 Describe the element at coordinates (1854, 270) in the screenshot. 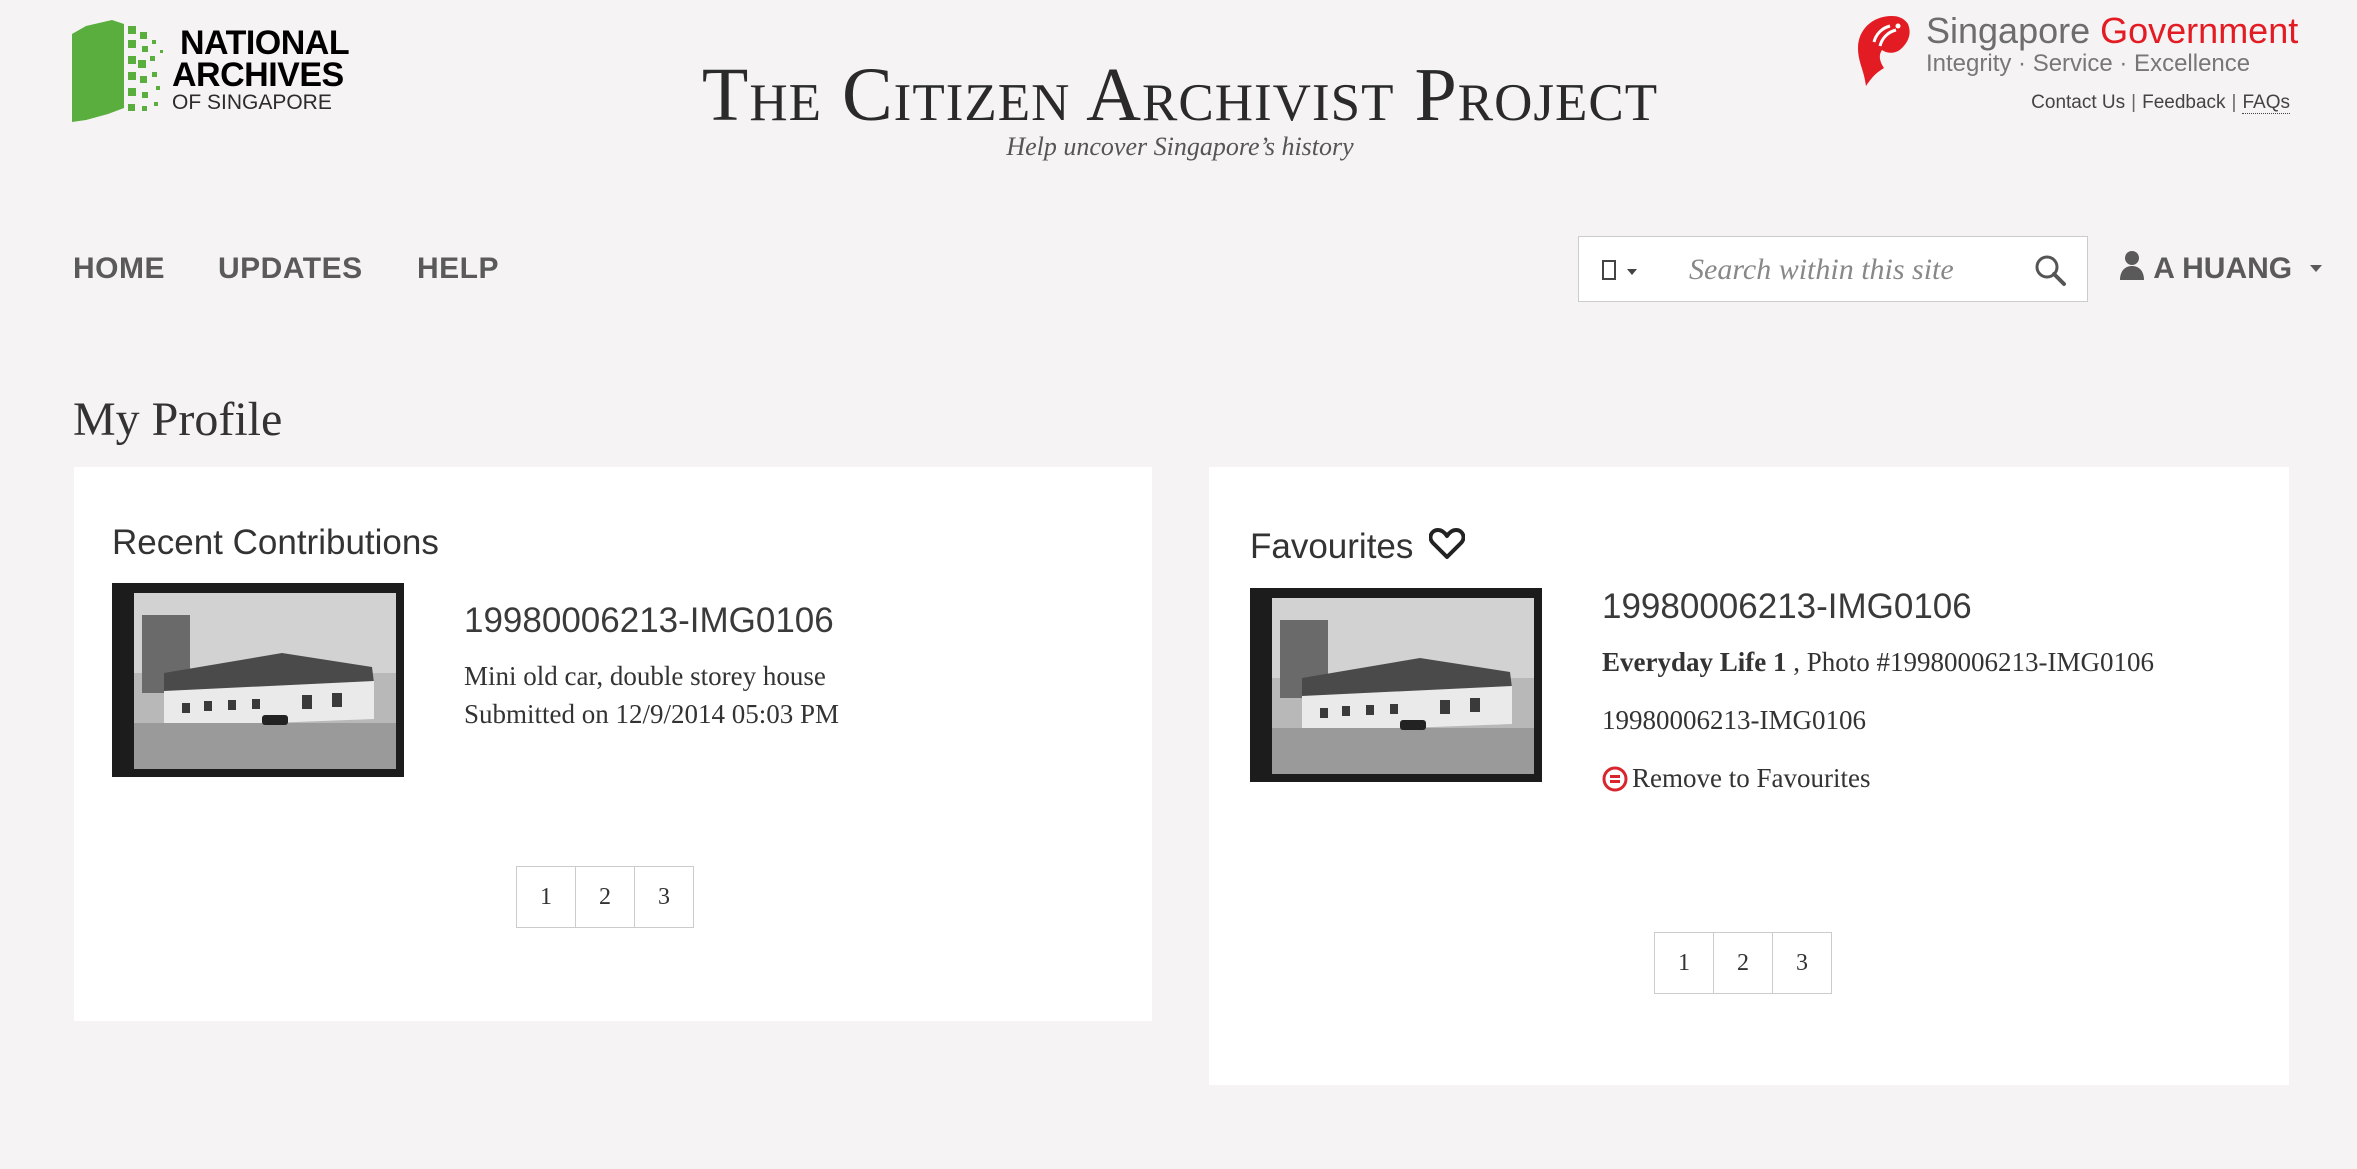

I see `search-input` at that location.